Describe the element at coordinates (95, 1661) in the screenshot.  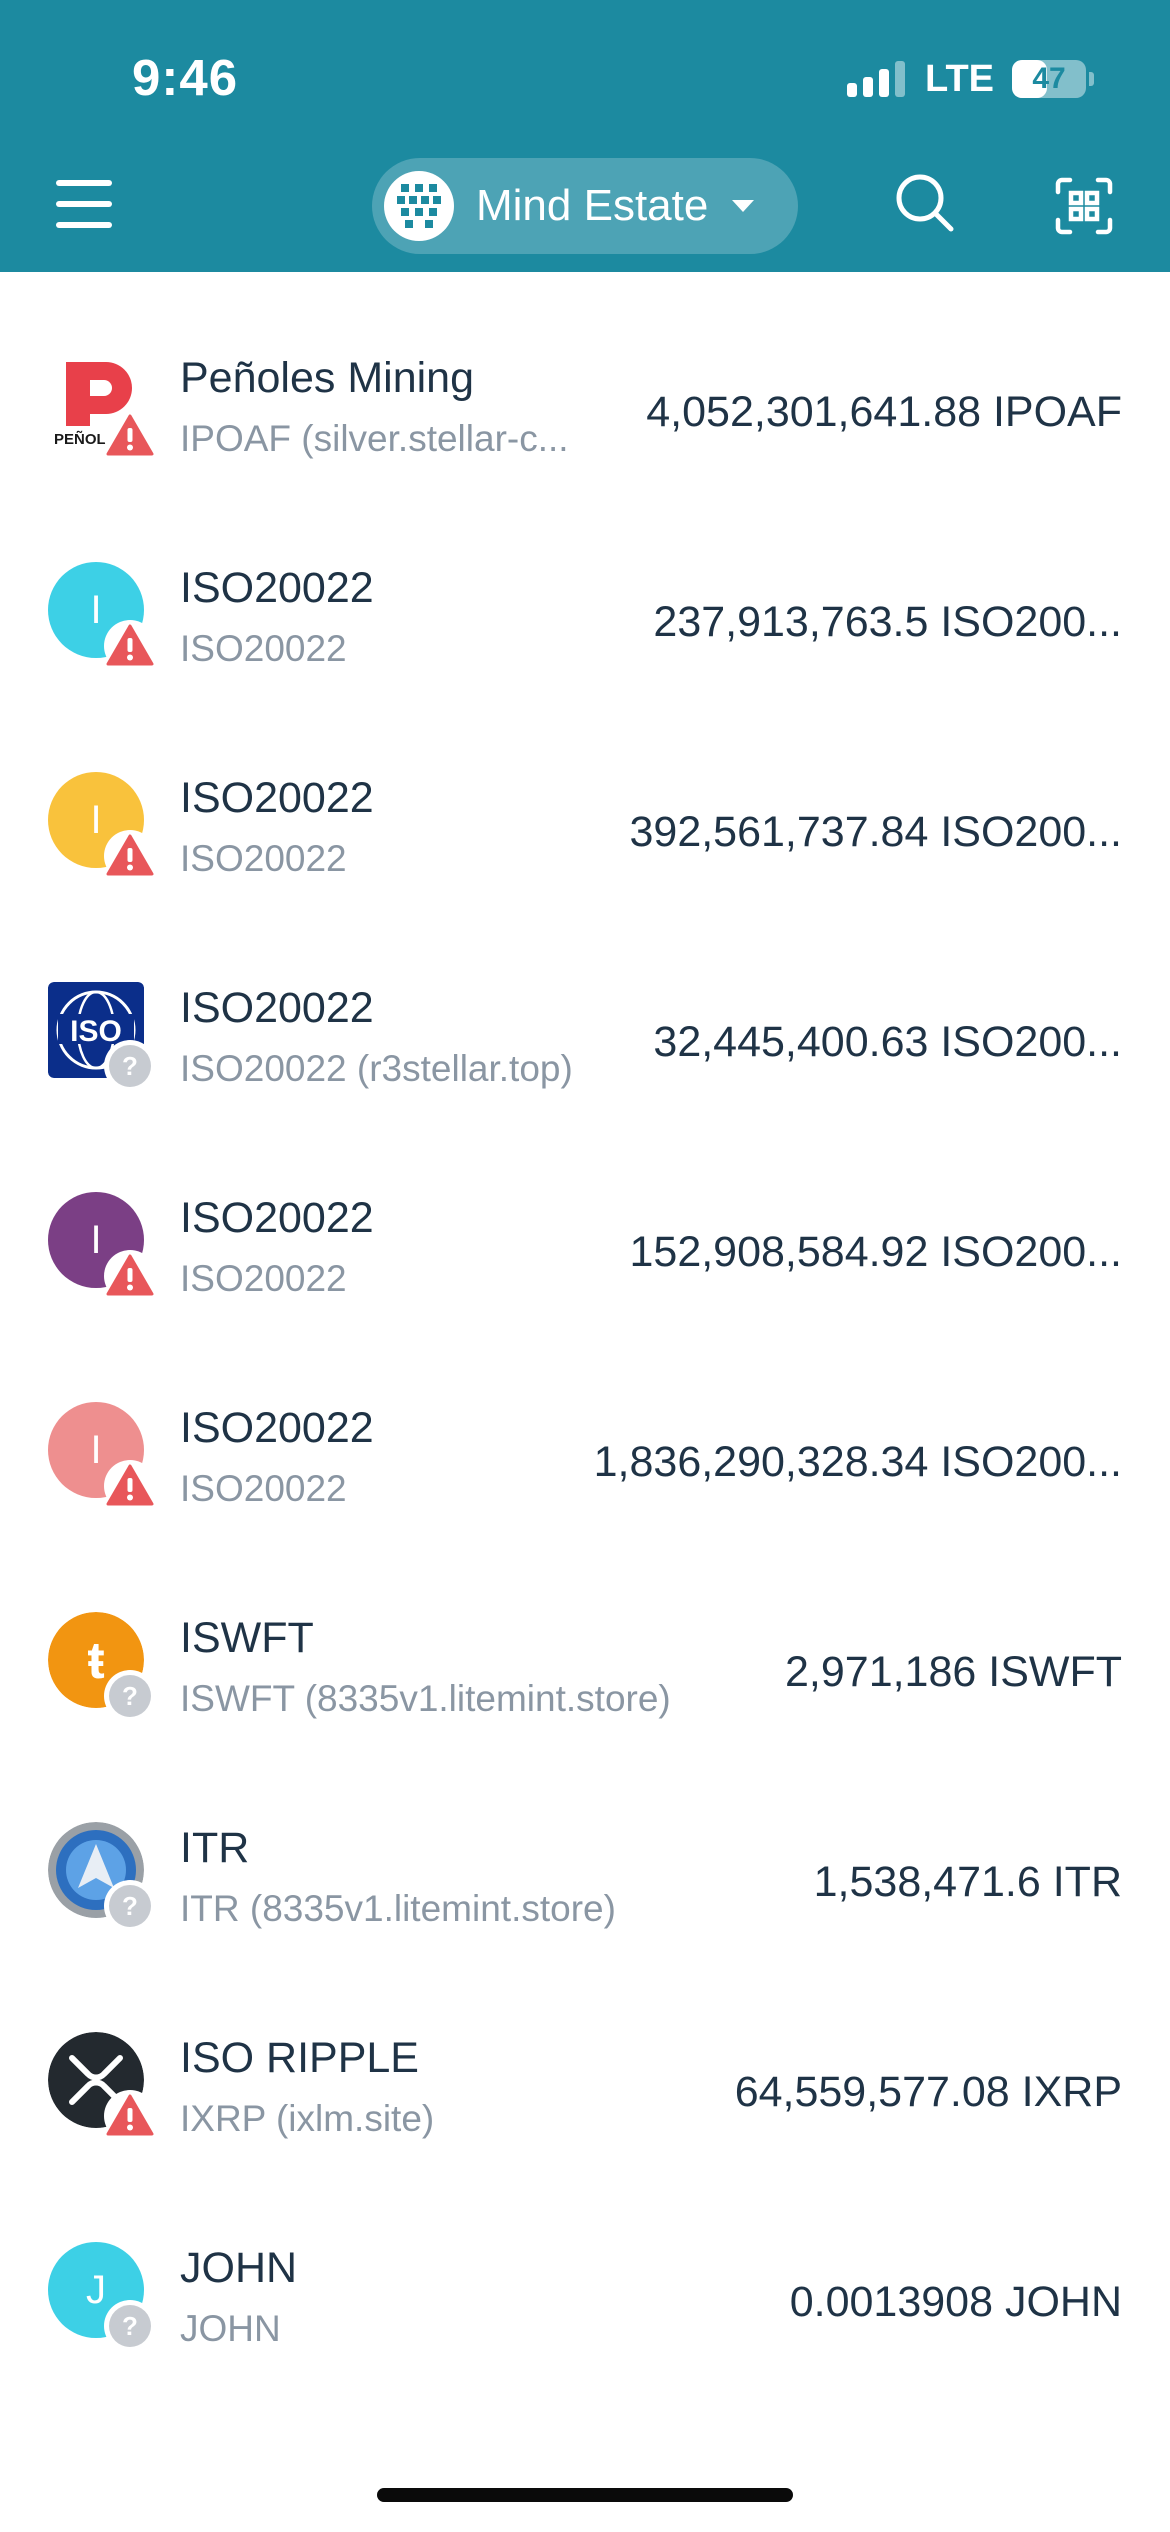
I see `svg-text: ŧ` at that location.